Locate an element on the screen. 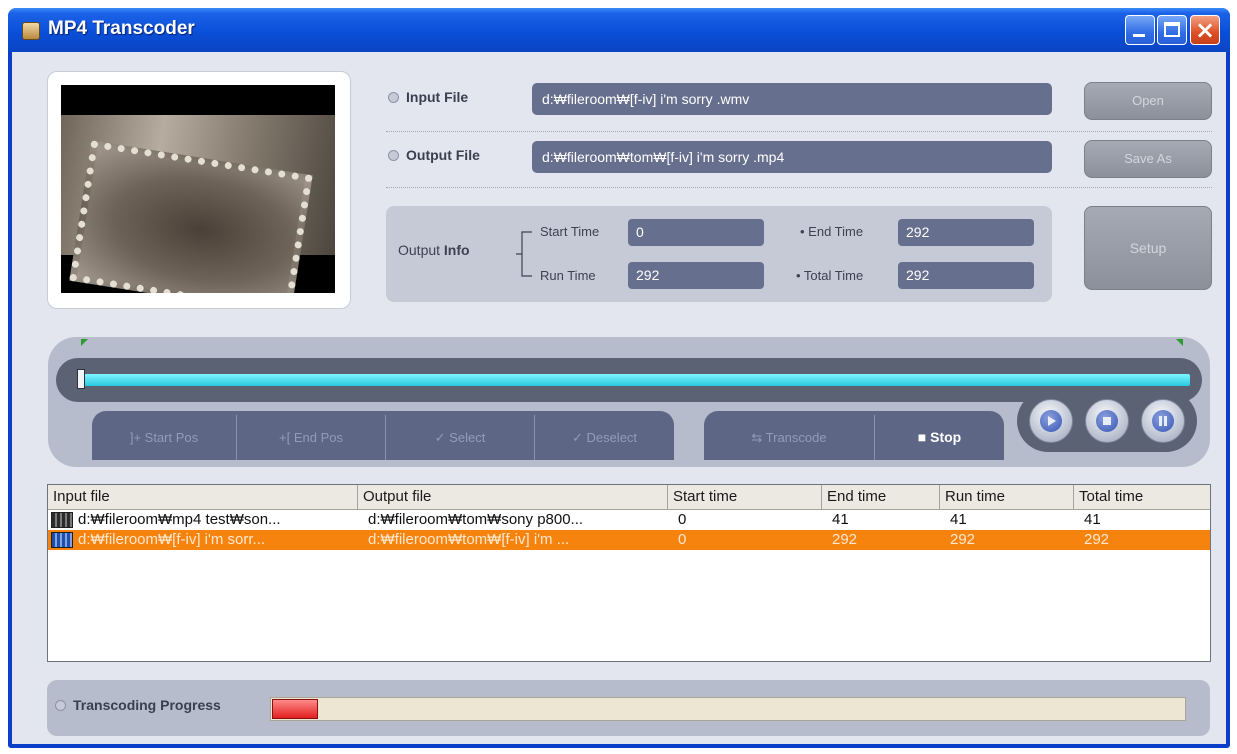 The image size is (1237, 754). app-icon is located at coordinates (31, 31).